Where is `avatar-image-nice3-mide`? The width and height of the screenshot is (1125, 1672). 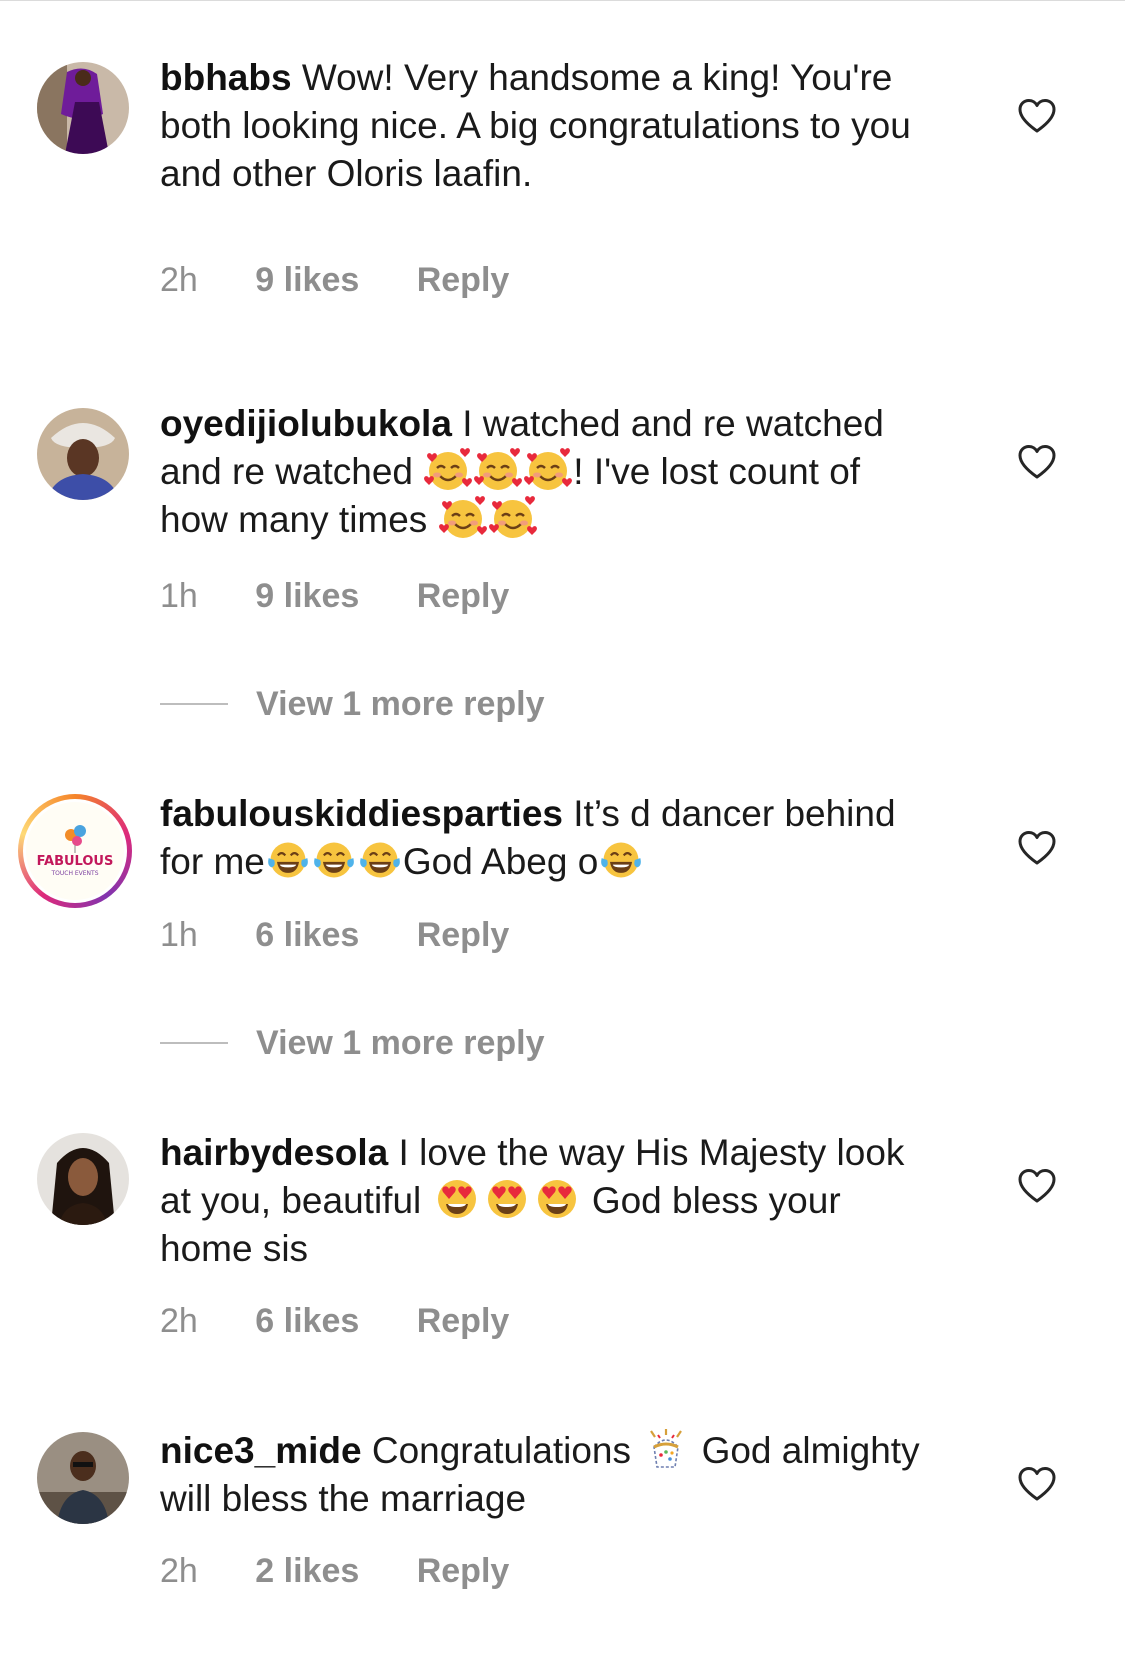
avatar-image-nice3-mide is located at coordinates (83, 1478).